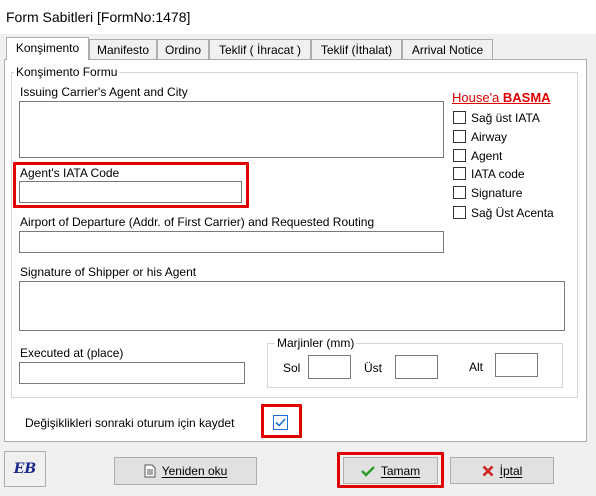 This screenshot has height=496, width=596. What do you see at coordinates (416, 367) in the screenshot?
I see `margin-ust-field` at bounding box center [416, 367].